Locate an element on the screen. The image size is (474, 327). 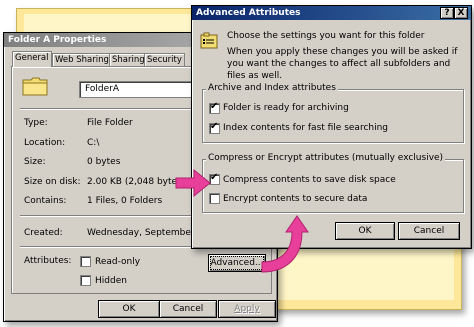
curved-arrow-icon is located at coordinates (285, 244).